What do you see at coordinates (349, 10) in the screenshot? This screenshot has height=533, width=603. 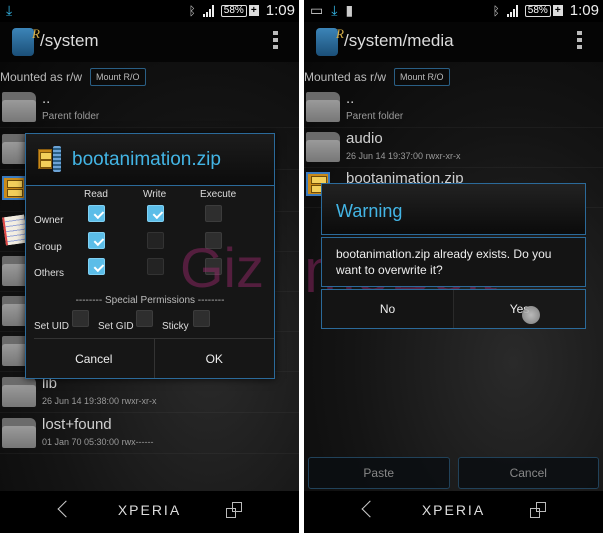 I see `usb-debug-icon: ▮` at bounding box center [349, 10].